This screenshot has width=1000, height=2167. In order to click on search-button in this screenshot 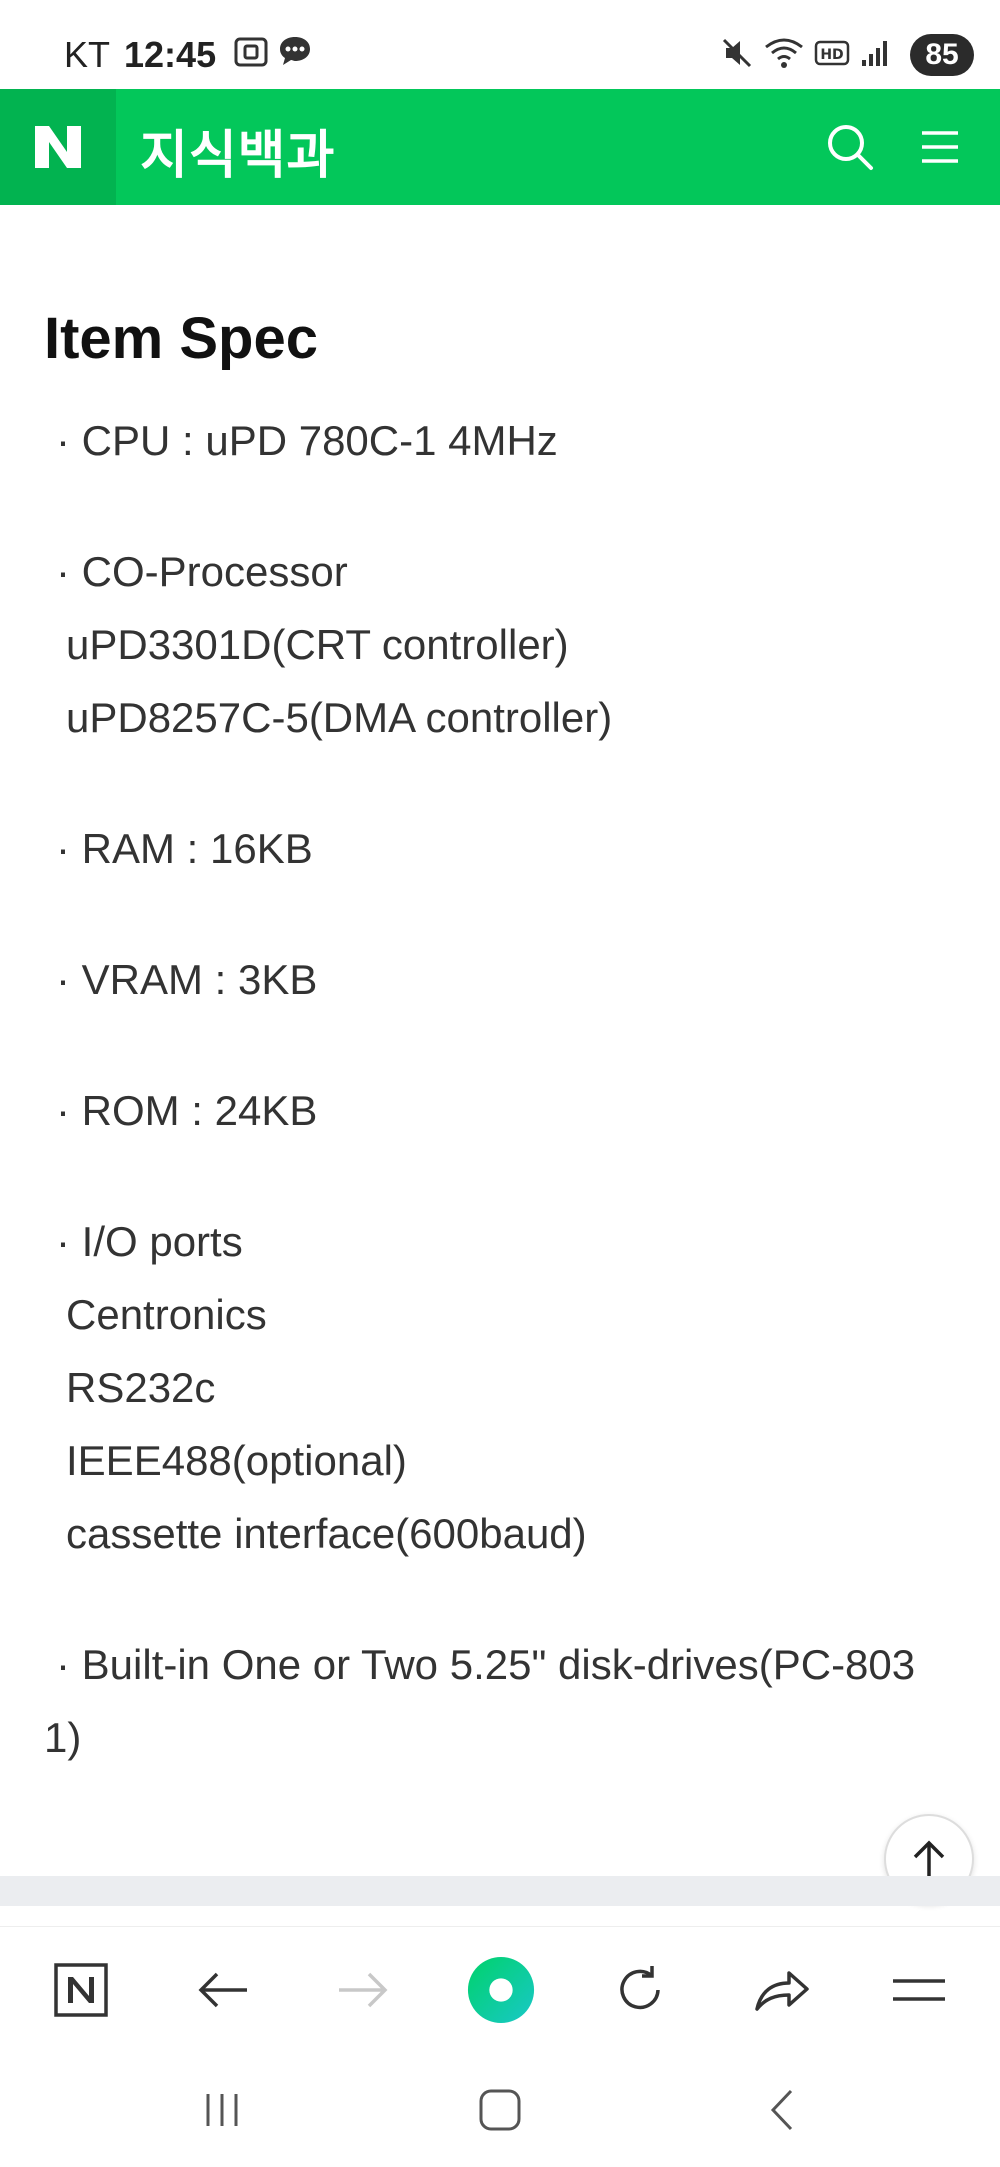, I will do `click(850, 147)`.